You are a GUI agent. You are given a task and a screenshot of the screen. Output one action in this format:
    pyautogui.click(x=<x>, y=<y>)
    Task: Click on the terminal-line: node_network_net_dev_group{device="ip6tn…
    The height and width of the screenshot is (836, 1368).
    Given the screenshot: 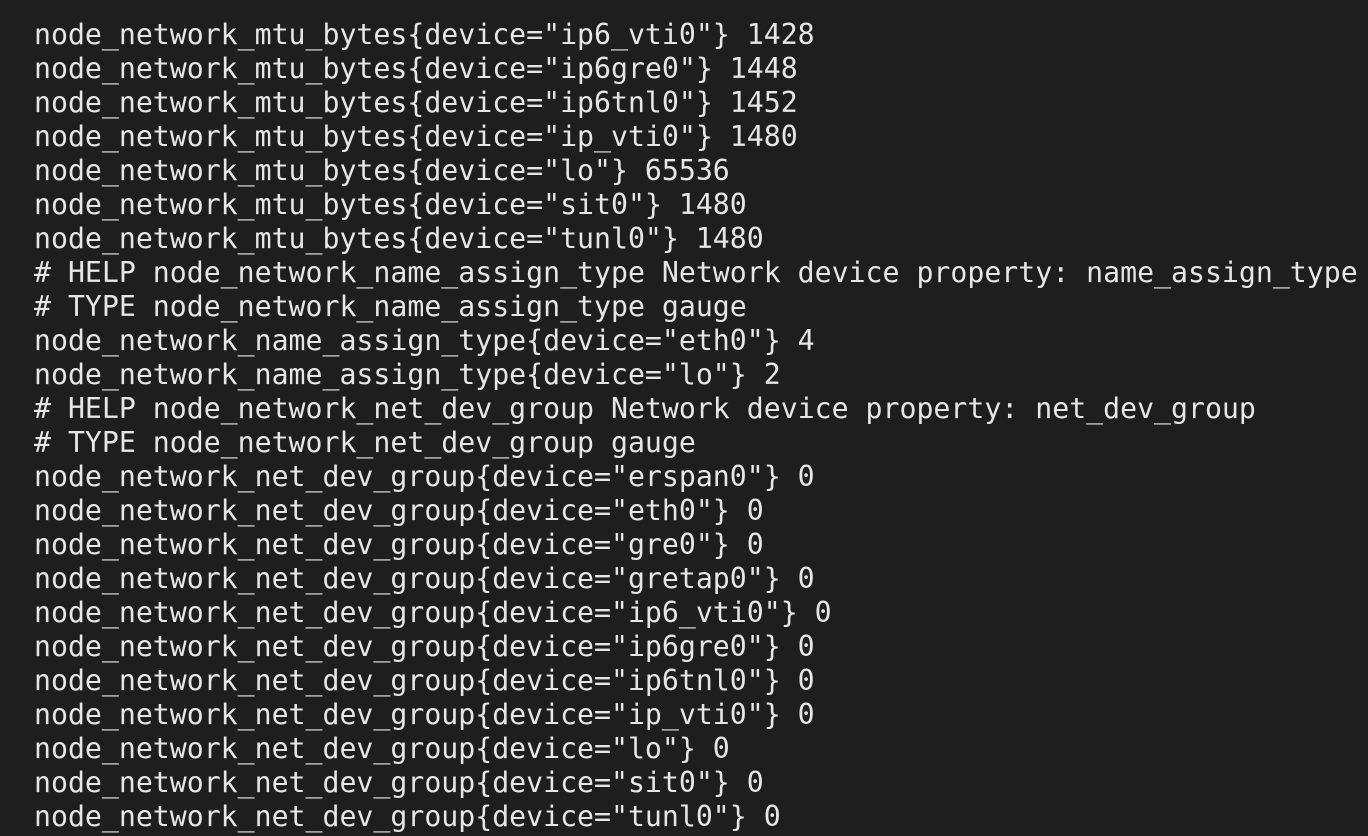 What is the action you would take?
    pyautogui.click(x=424, y=680)
    